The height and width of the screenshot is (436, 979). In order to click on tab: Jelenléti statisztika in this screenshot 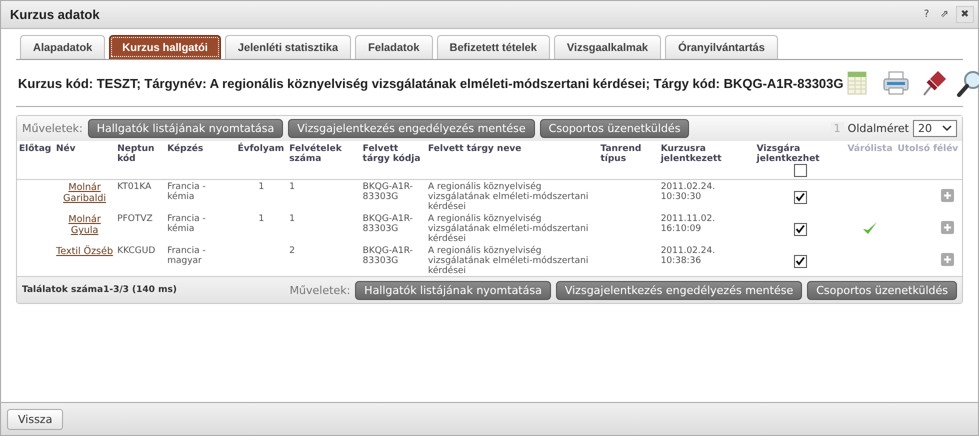, I will do `click(288, 47)`.